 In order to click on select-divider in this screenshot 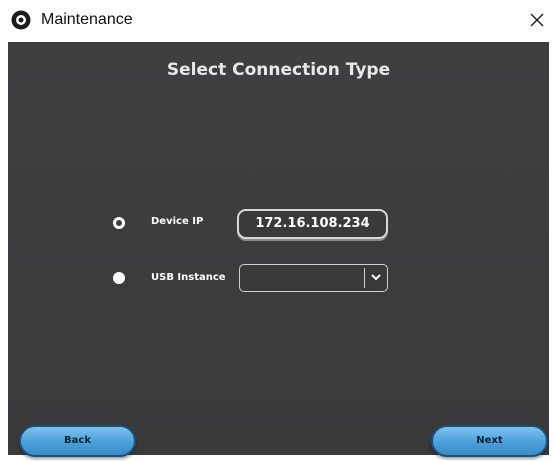, I will do `click(364, 278)`.